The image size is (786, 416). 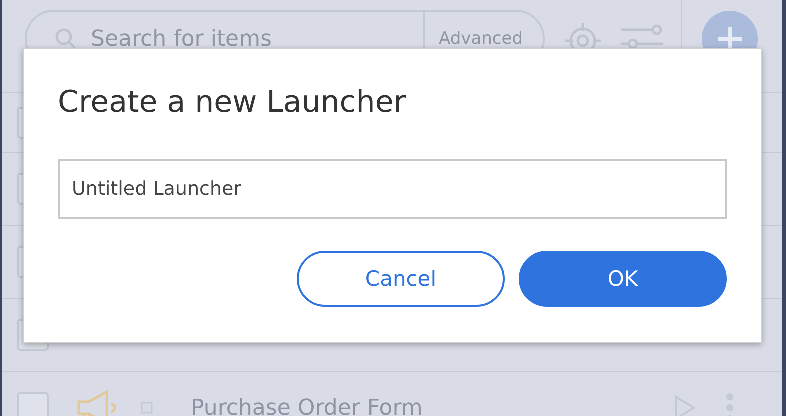 What do you see at coordinates (233, 103) in the screenshot?
I see `dialog-title: Create a new Launcher` at bounding box center [233, 103].